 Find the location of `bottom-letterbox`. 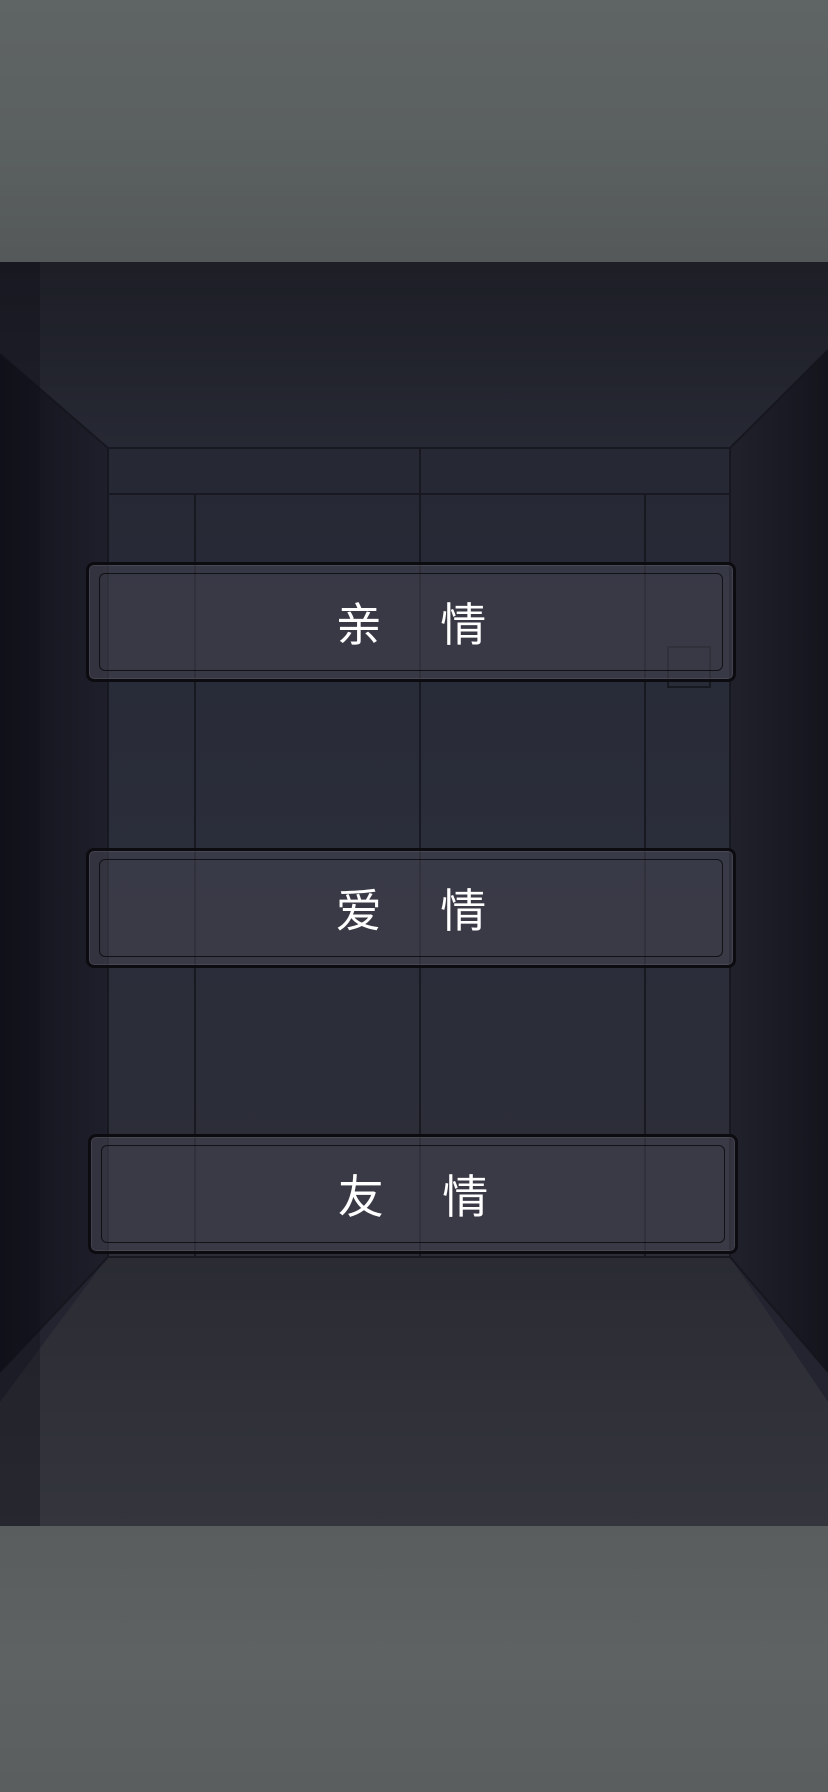

bottom-letterbox is located at coordinates (414, 1659).